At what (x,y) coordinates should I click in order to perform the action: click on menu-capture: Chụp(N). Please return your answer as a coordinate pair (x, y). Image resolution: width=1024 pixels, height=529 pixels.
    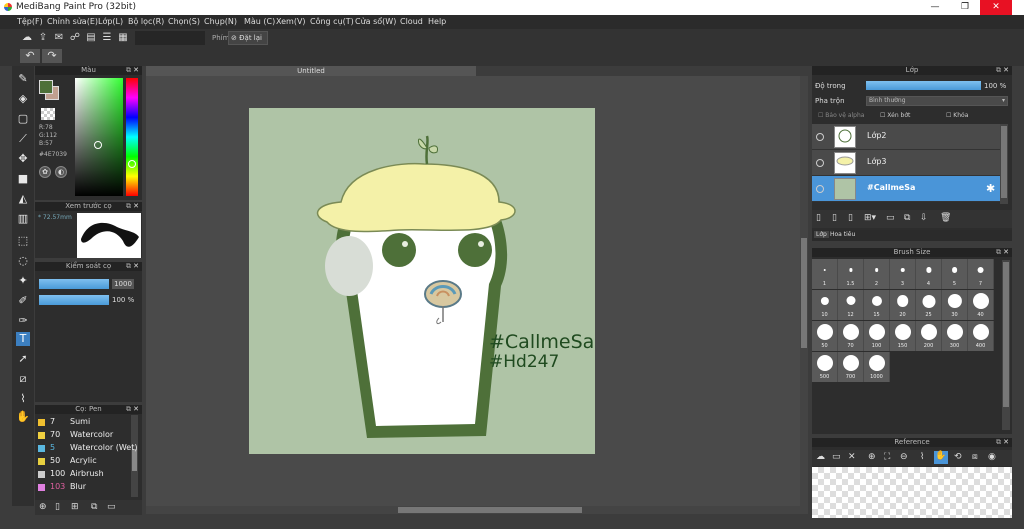
    Looking at the image, I should click on (220, 21).